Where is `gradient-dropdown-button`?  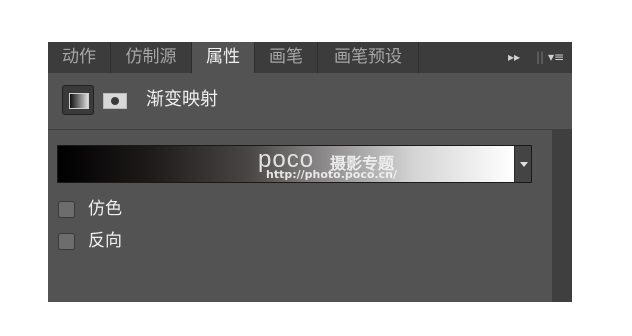
gradient-dropdown-button is located at coordinates (523, 164).